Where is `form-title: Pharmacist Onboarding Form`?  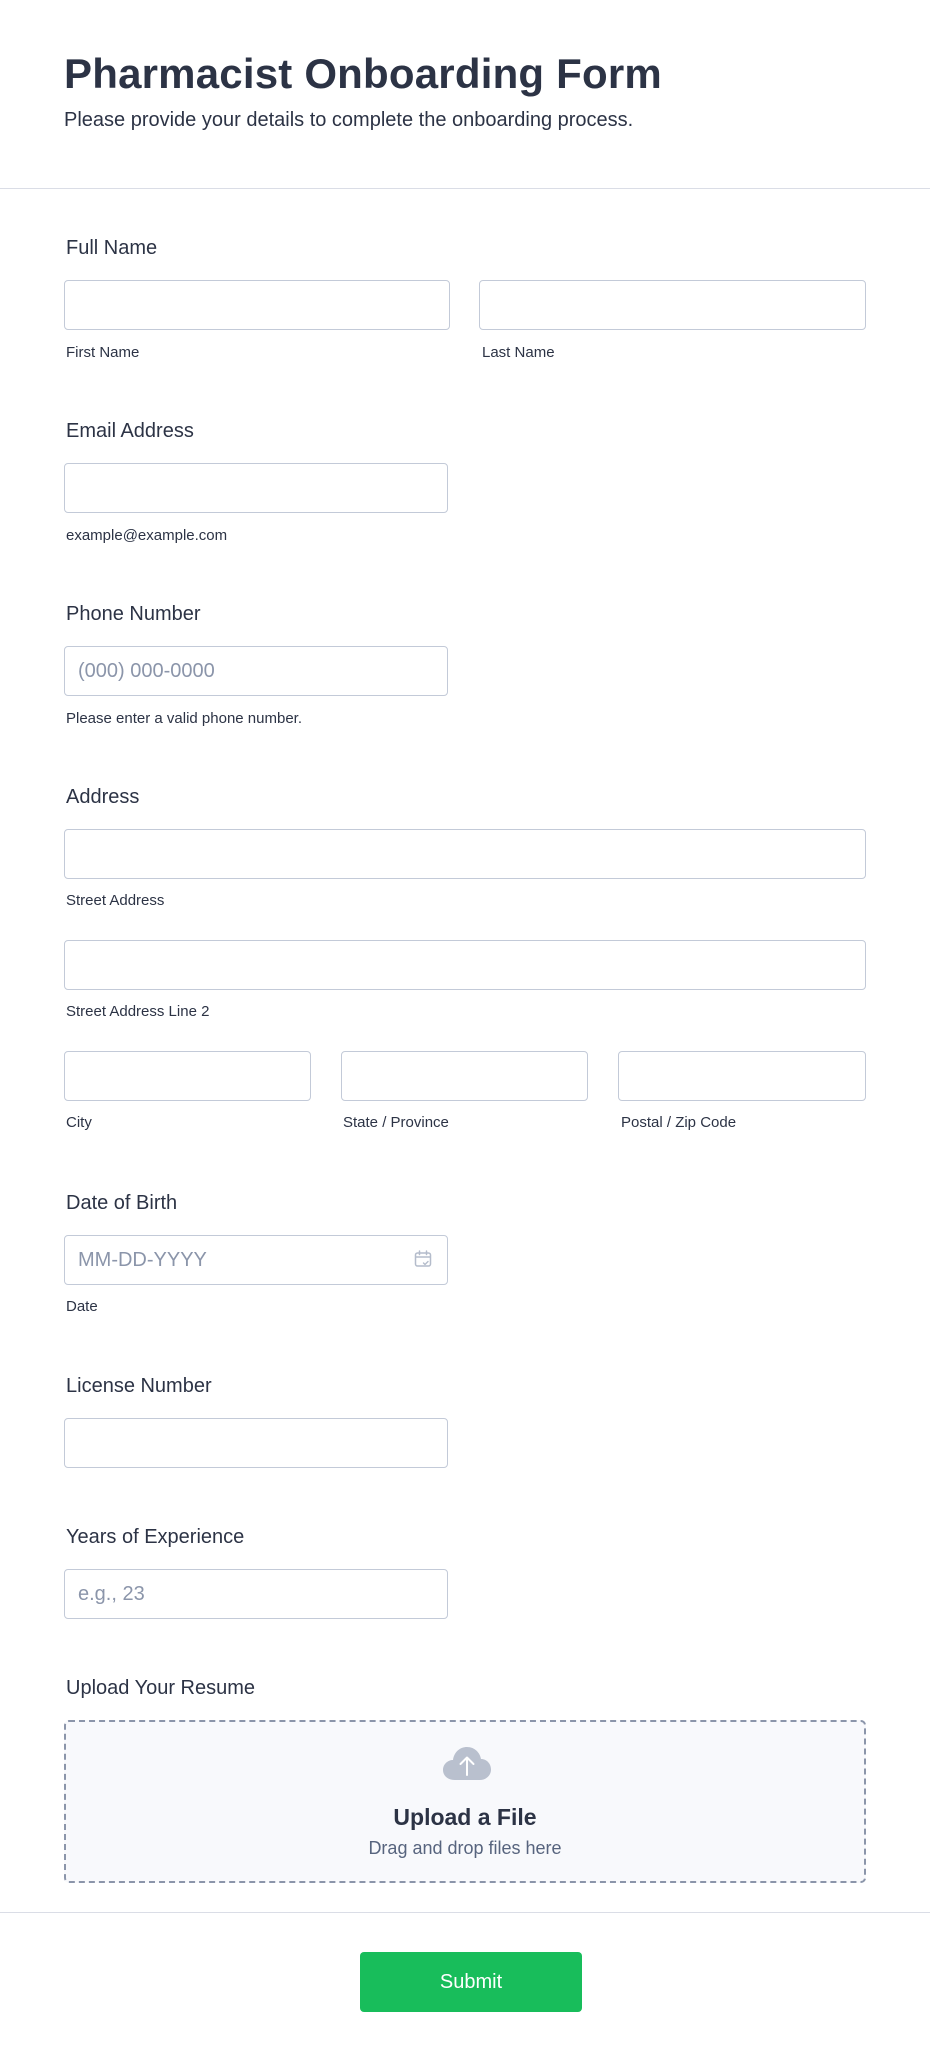 form-title: Pharmacist Onboarding Form is located at coordinates (363, 73).